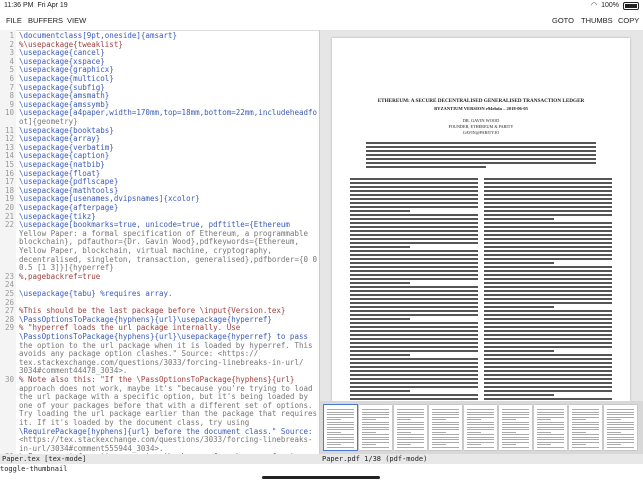 This screenshot has width=643, height=482. Describe the element at coordinates (45, 21) in the screenshot. I see `menu-buffers: BUFFERS` at that location.